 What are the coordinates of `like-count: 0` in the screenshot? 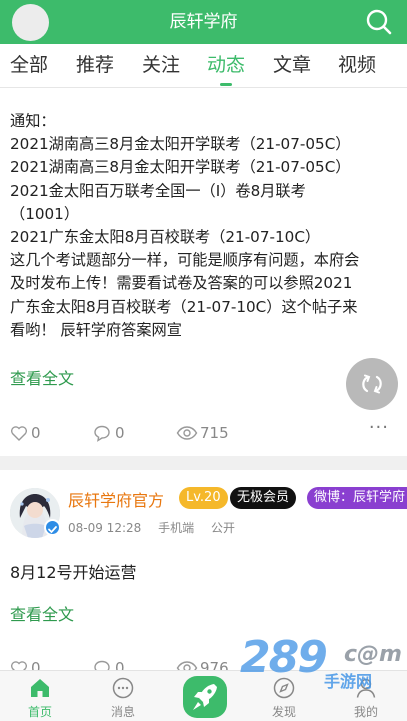 It's located at (36, 433).